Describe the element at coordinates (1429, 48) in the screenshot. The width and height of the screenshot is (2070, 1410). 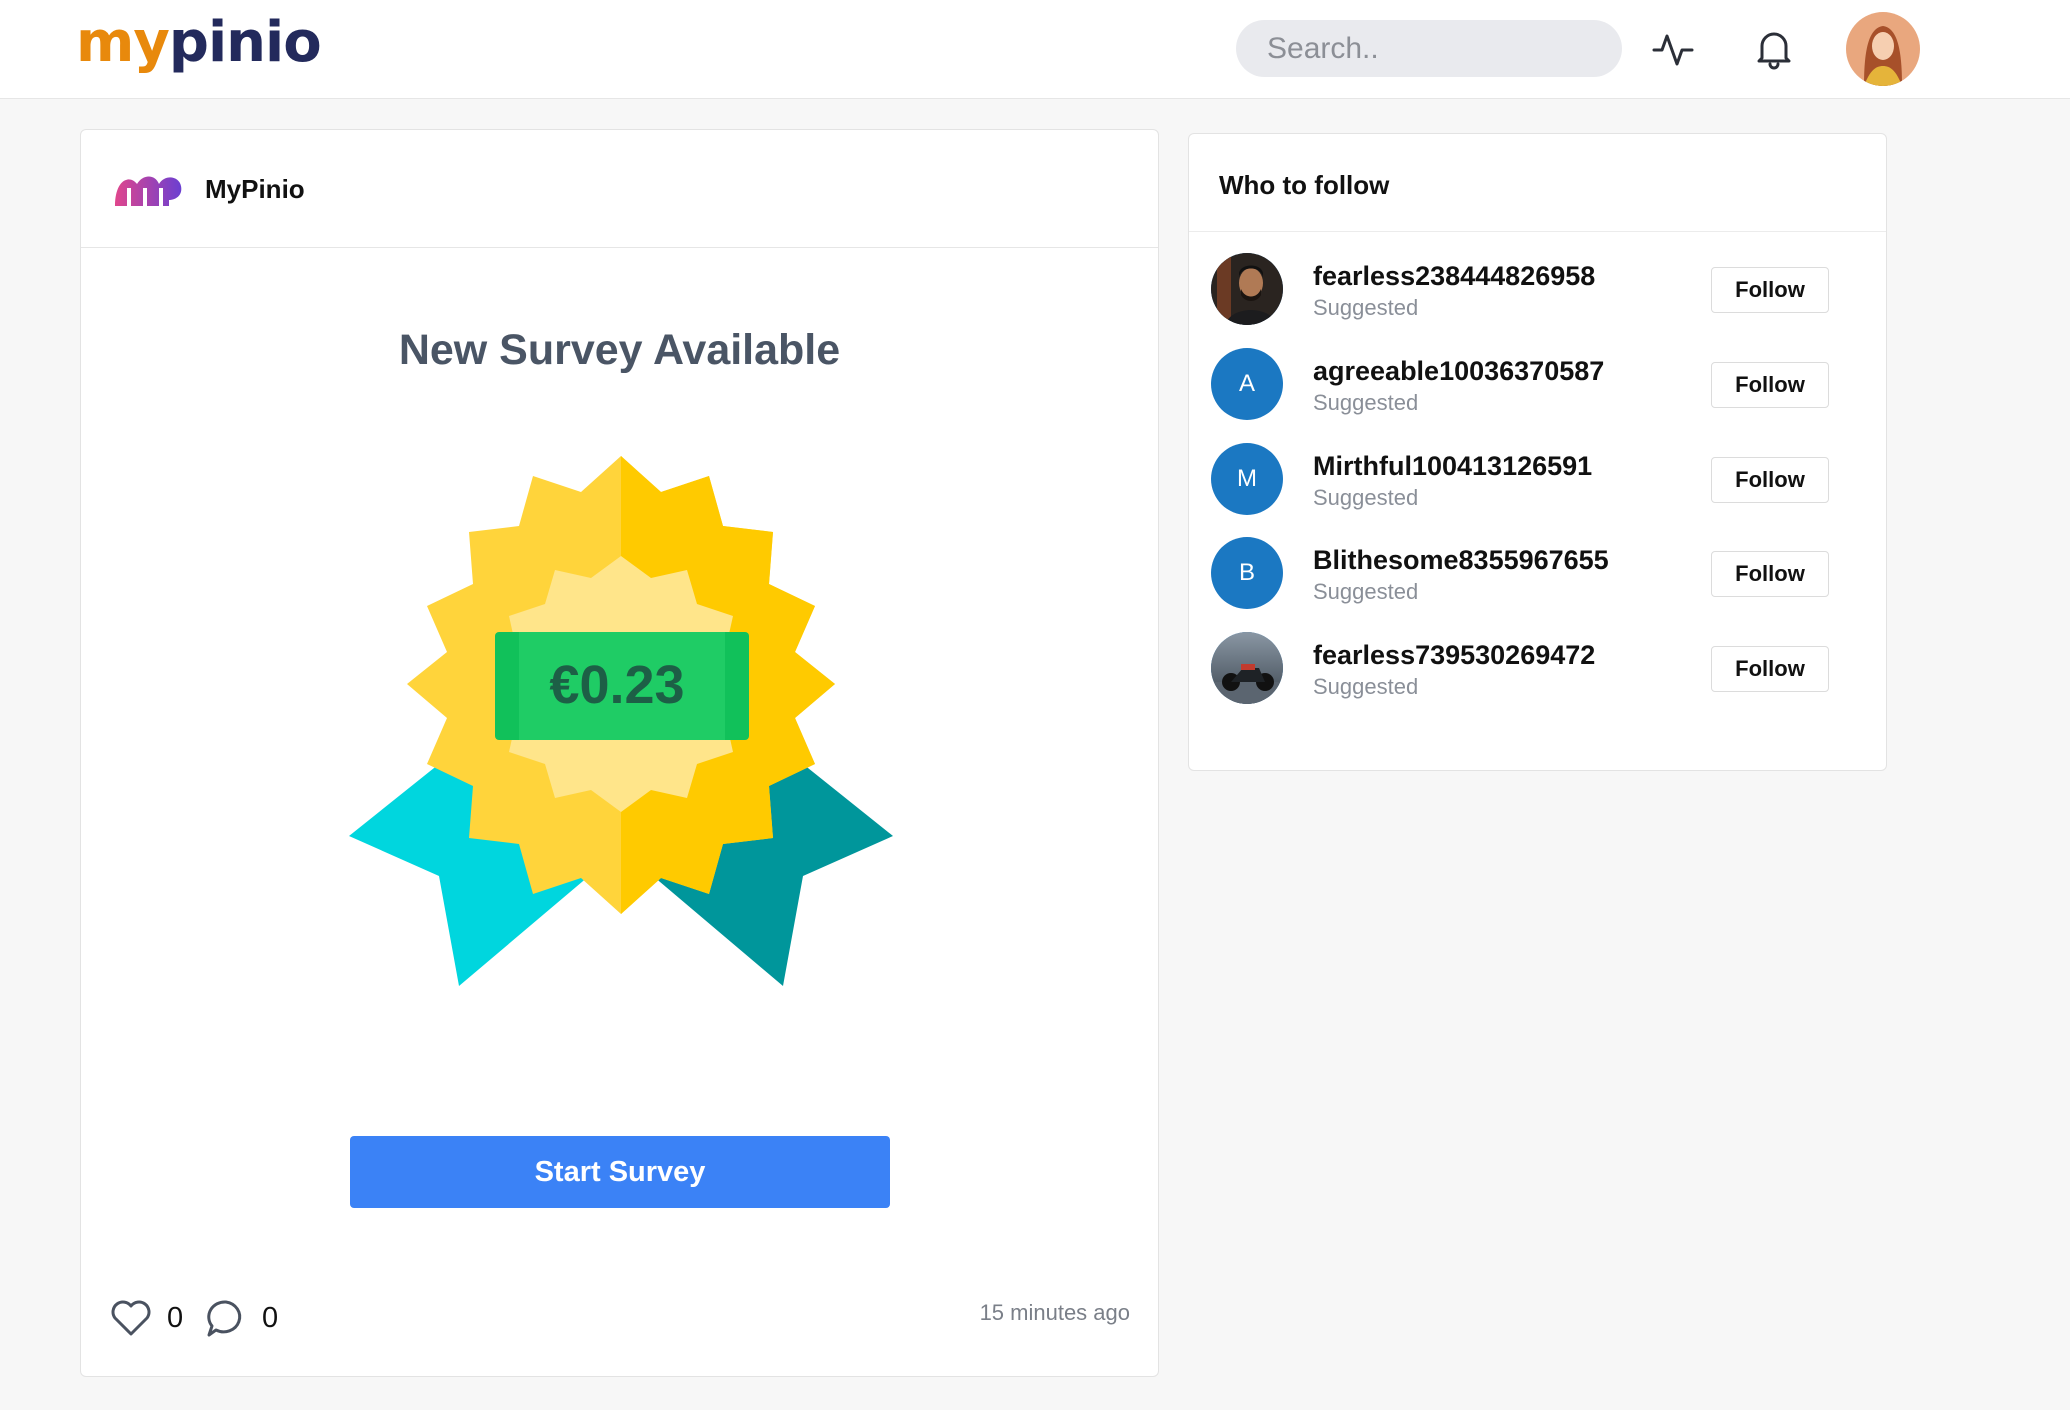
I see `search-input` at that location.